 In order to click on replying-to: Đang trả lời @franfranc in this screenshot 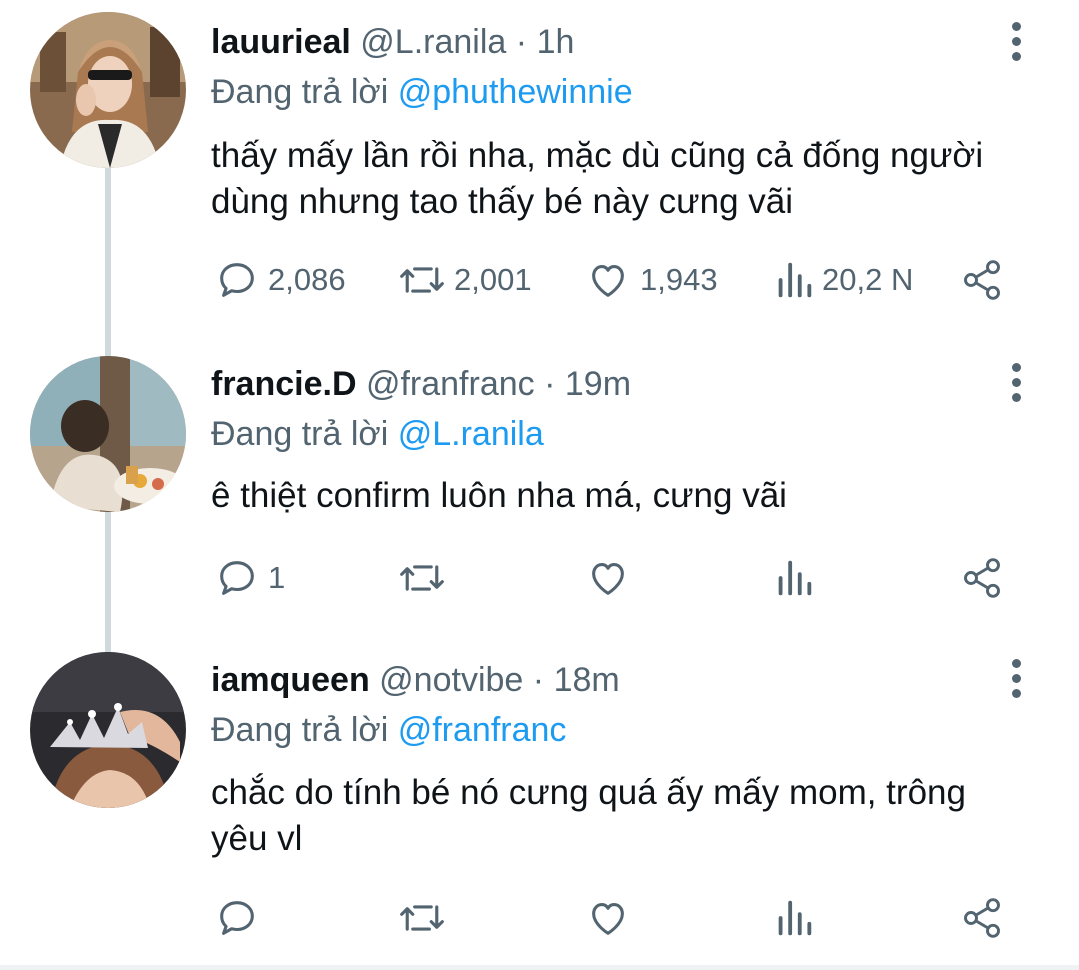, I will do `click(388, 730)`.